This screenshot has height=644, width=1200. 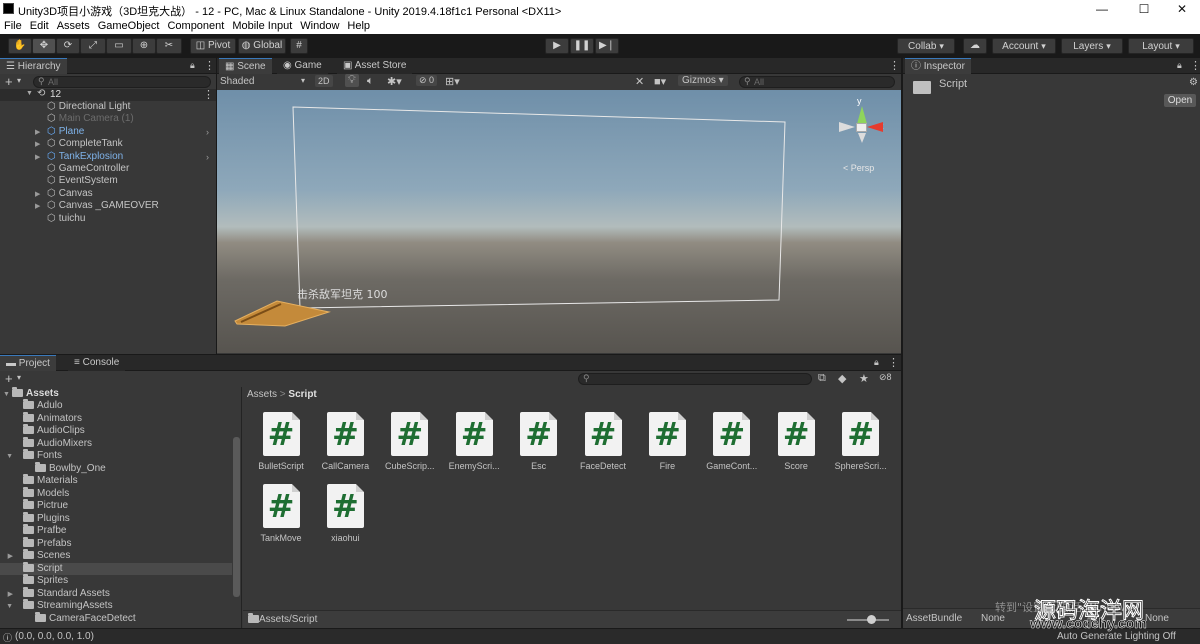 I want to click on transform-tool-icon: ⊕, so click(x=144, y=46).